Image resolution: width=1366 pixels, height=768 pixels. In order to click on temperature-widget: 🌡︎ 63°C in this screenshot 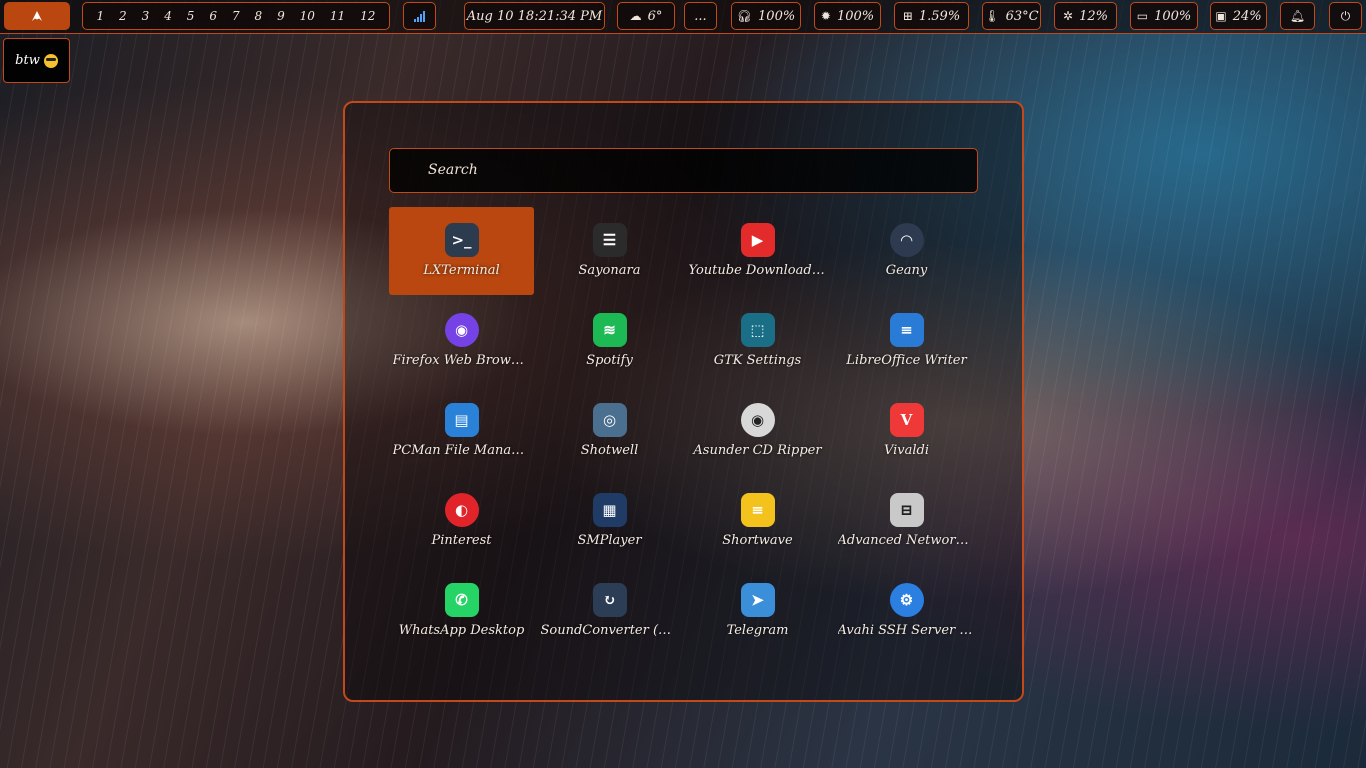, I will do `click(1011, 16)`.